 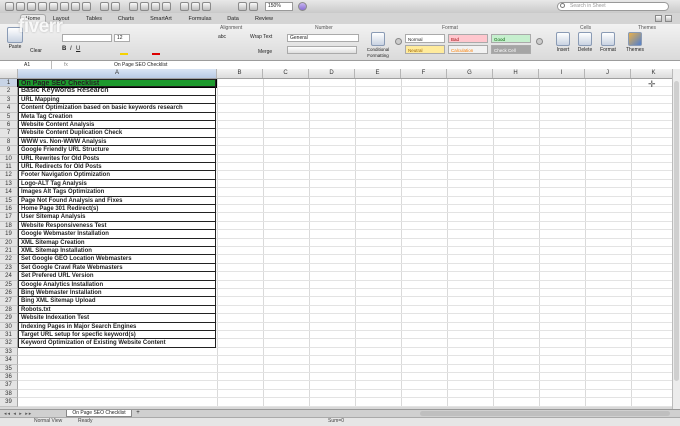 I want to click on column-header-i: I, so click(x=562, y=73).